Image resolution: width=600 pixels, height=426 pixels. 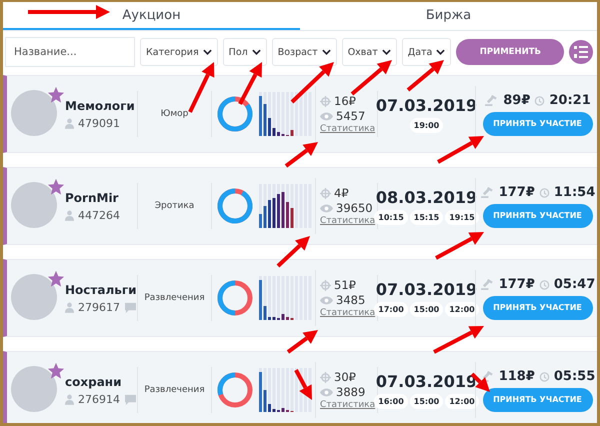 I want to click on time-pill: 10:15, so click(x=391, y=217).